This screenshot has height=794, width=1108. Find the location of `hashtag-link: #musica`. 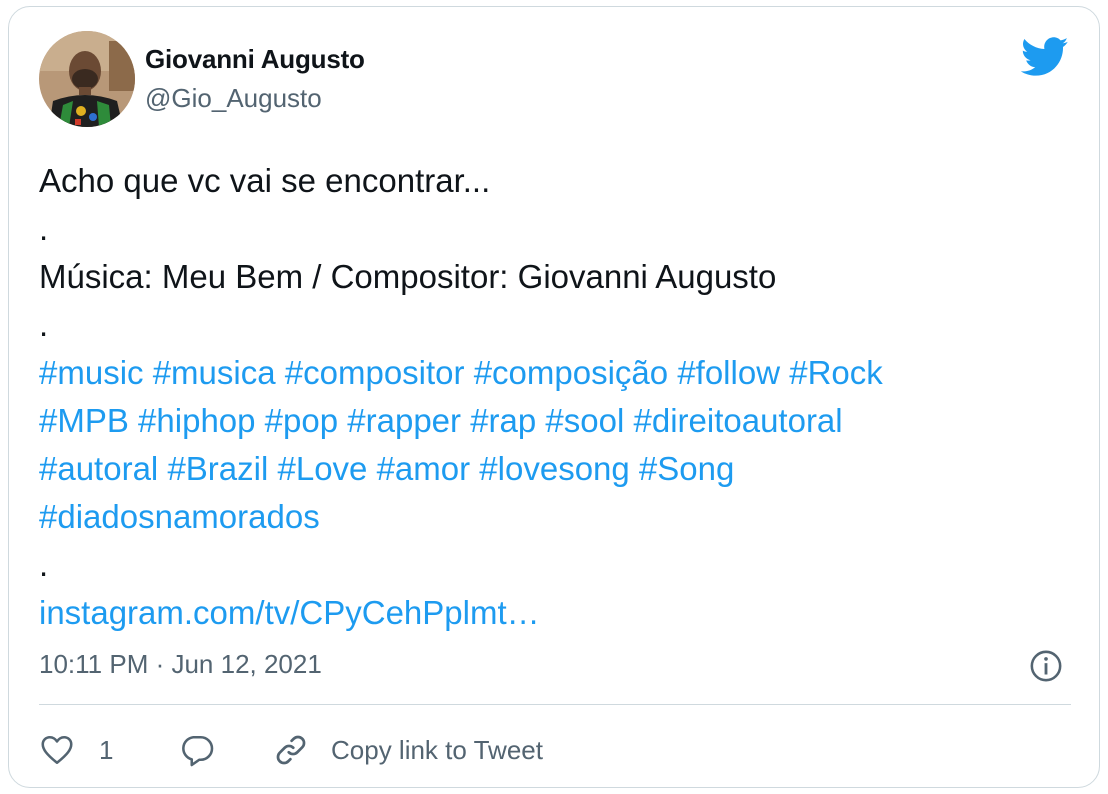

hashtag-link: #musica is located at coordinates (214, 372).